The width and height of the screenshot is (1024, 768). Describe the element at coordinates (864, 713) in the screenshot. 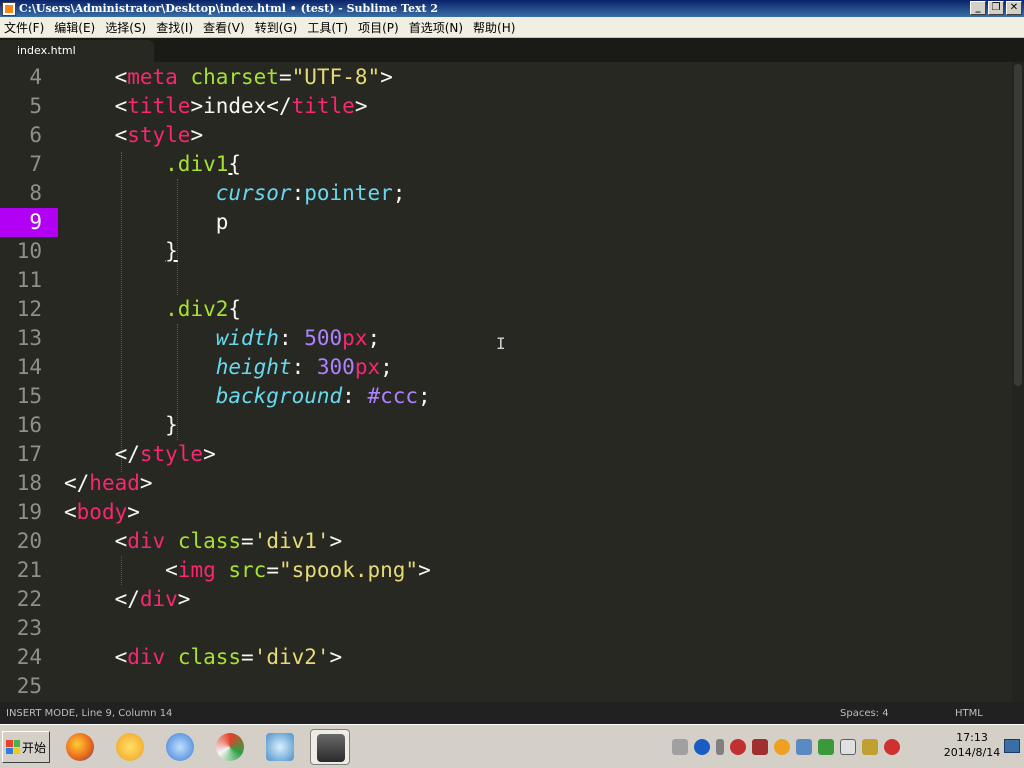

I see `indentation-setting: Spaces: 4` at that location.